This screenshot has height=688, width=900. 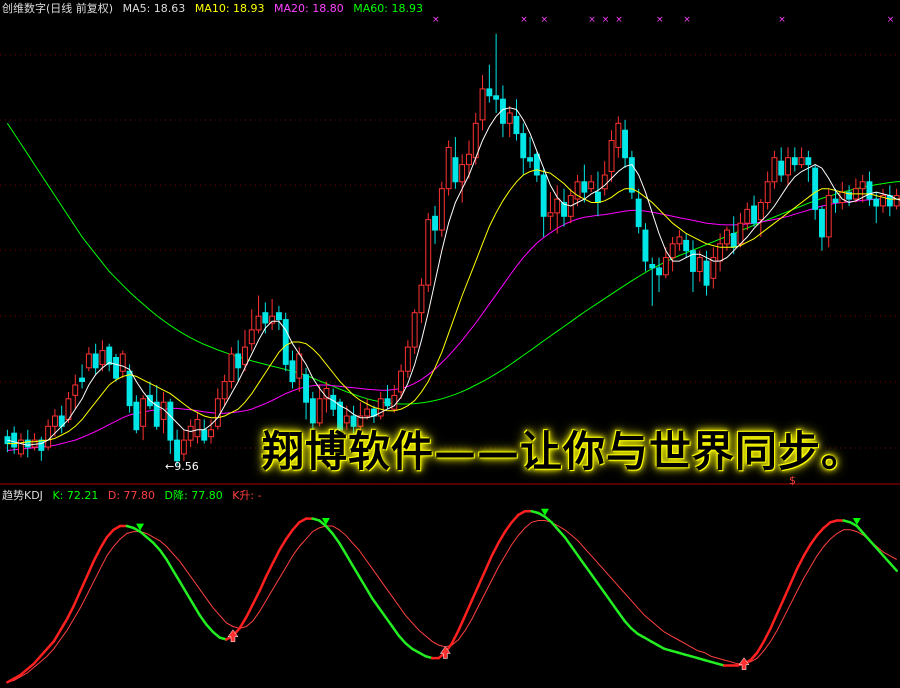 I want to click on kdj-header: 趋势KDJ K: 72.21 D: 77.80 D降: 77.80 K升: -, so click(x=135, y=496).